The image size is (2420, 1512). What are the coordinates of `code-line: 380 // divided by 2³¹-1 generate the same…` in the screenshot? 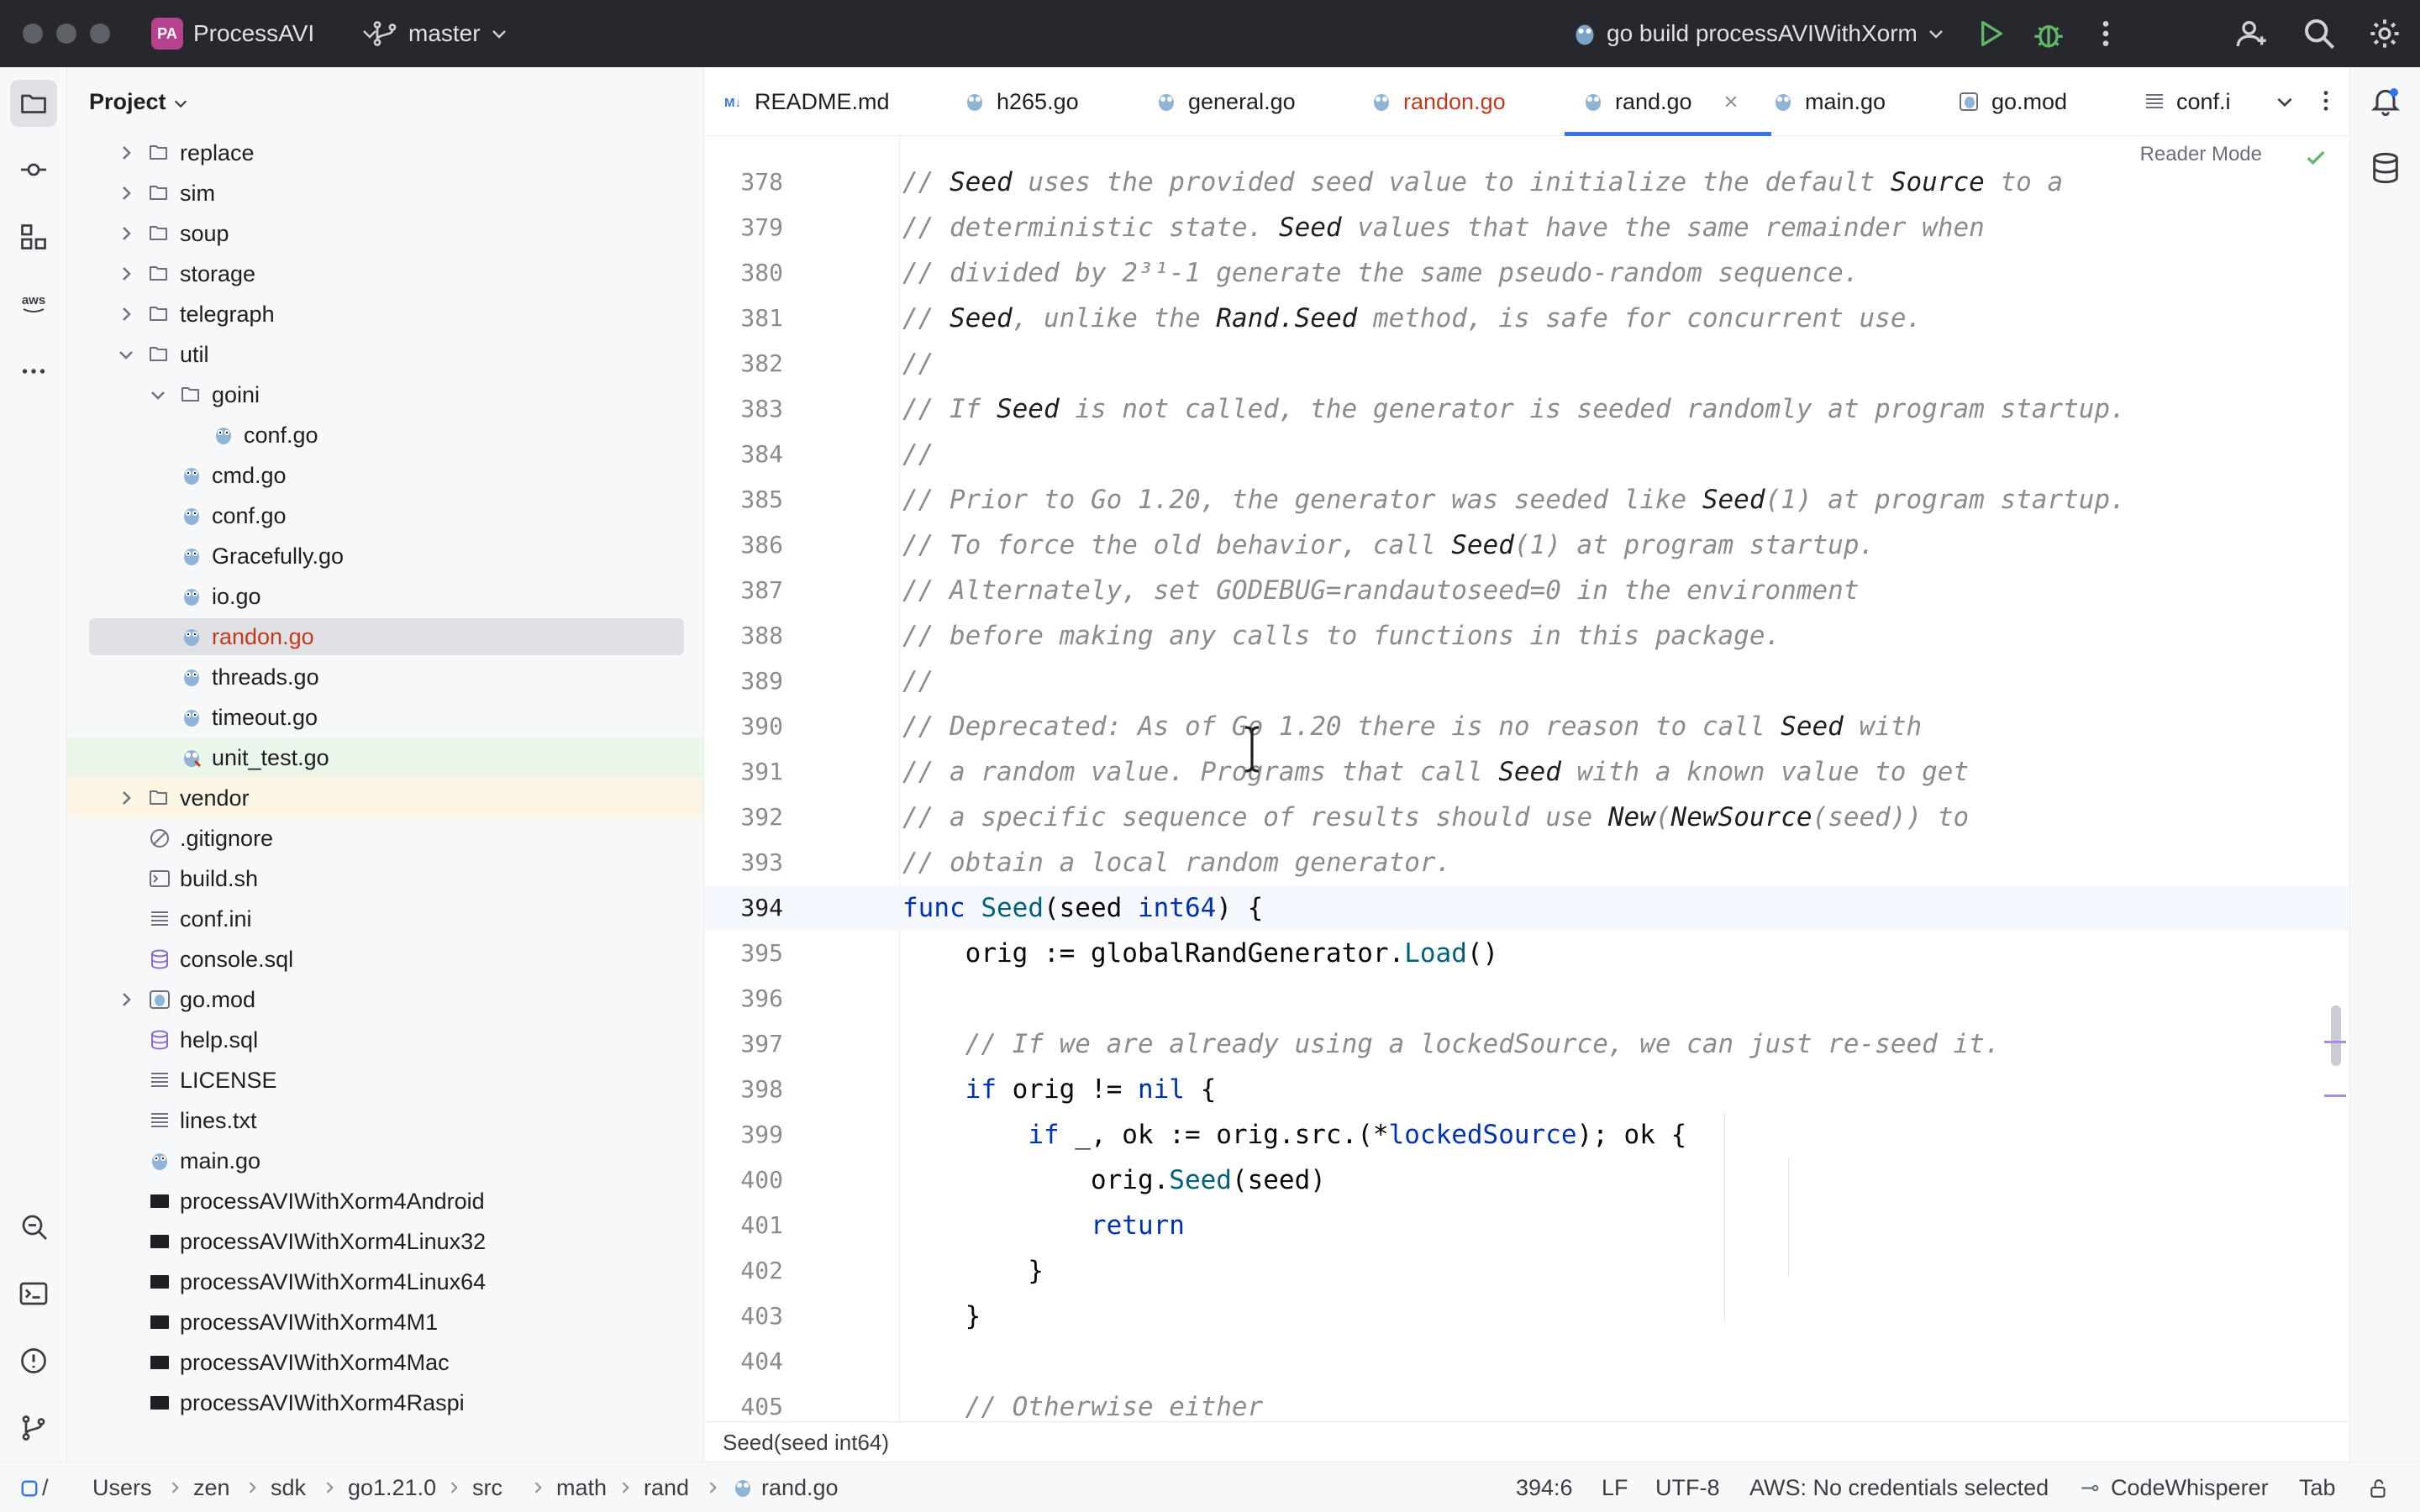 It's located at (1527, 273).